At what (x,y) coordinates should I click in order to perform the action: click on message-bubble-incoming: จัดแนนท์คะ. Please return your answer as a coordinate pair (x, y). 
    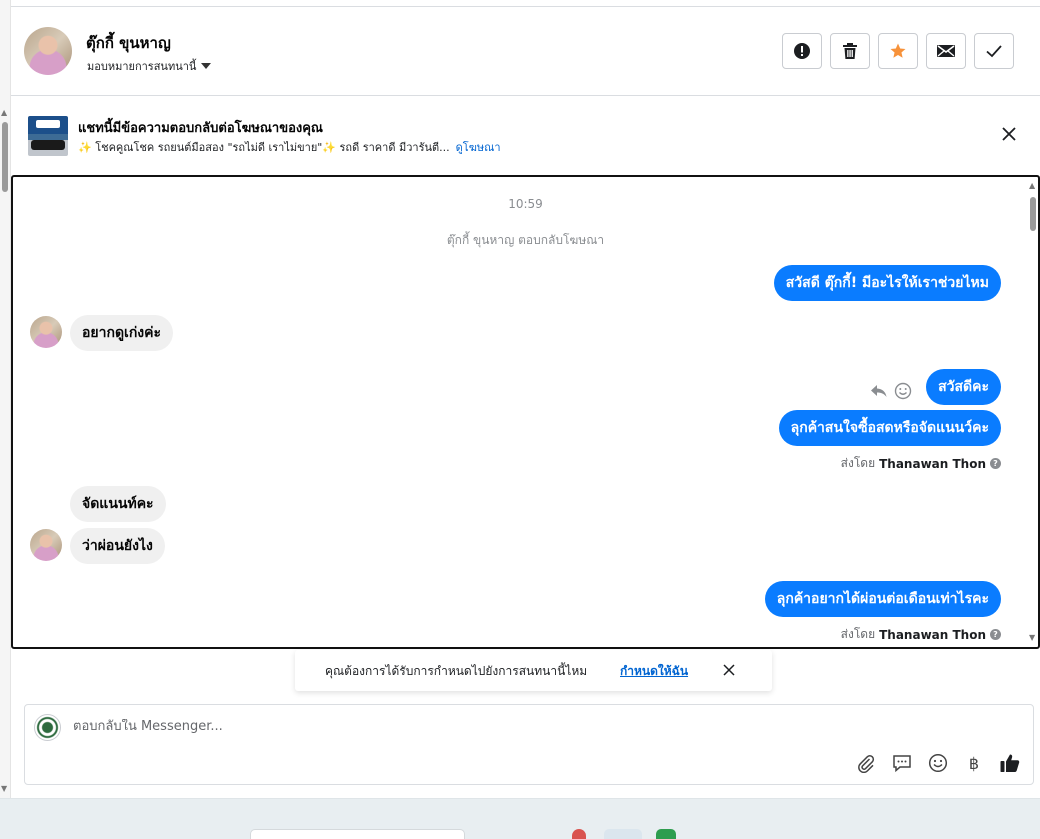
    Looking at the image, I should click on (118, 504).